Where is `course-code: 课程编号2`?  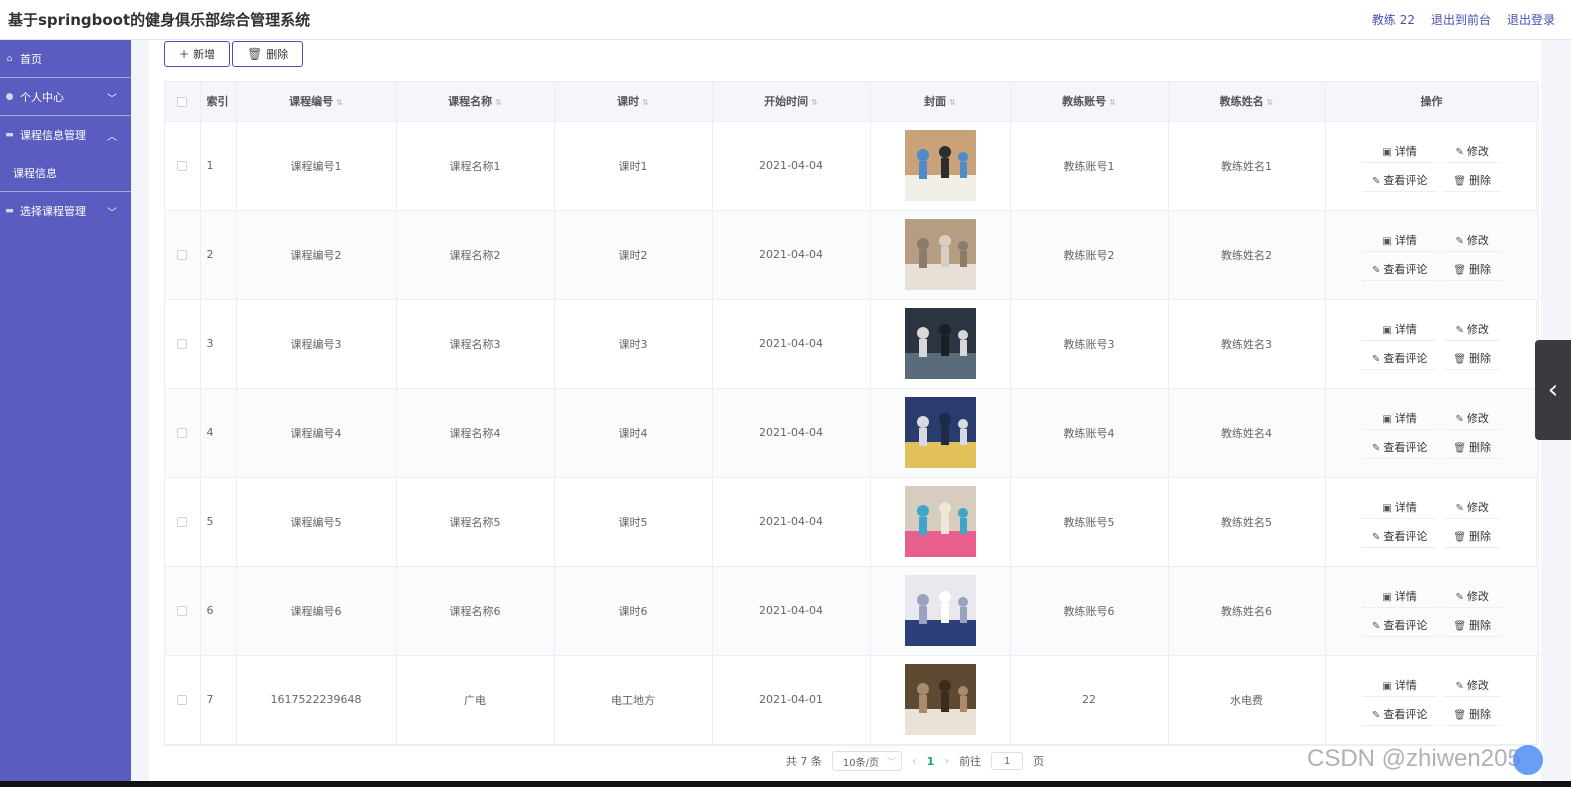
course-code: 课程编号2 is located at coordinates (316, 255).